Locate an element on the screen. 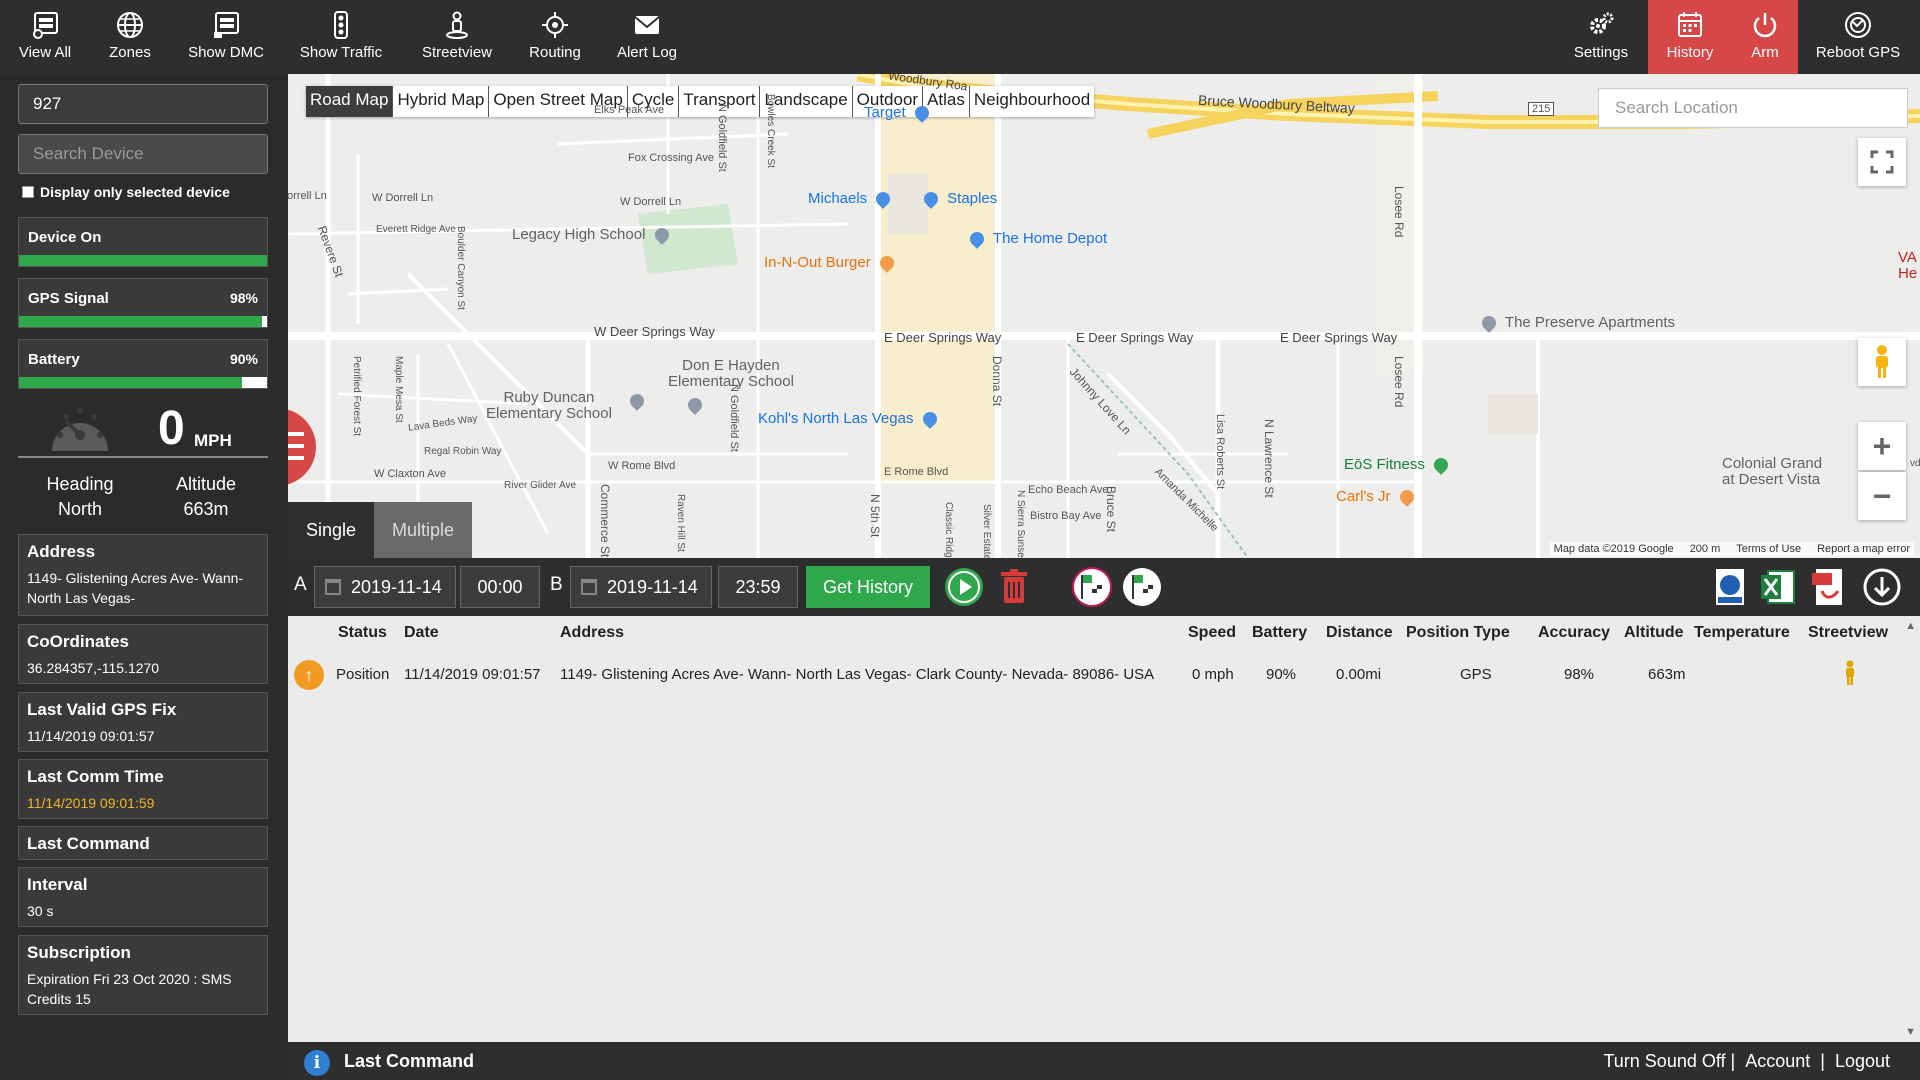 The image size is (1920, 1080). poi-va-label: VA S He is located at coordinates (1909, 266).